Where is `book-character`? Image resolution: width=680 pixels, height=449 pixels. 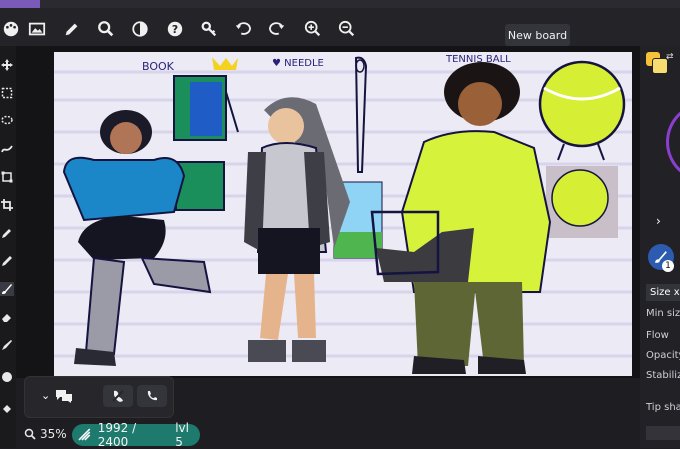 book-character is located at coordinates (206, 99).